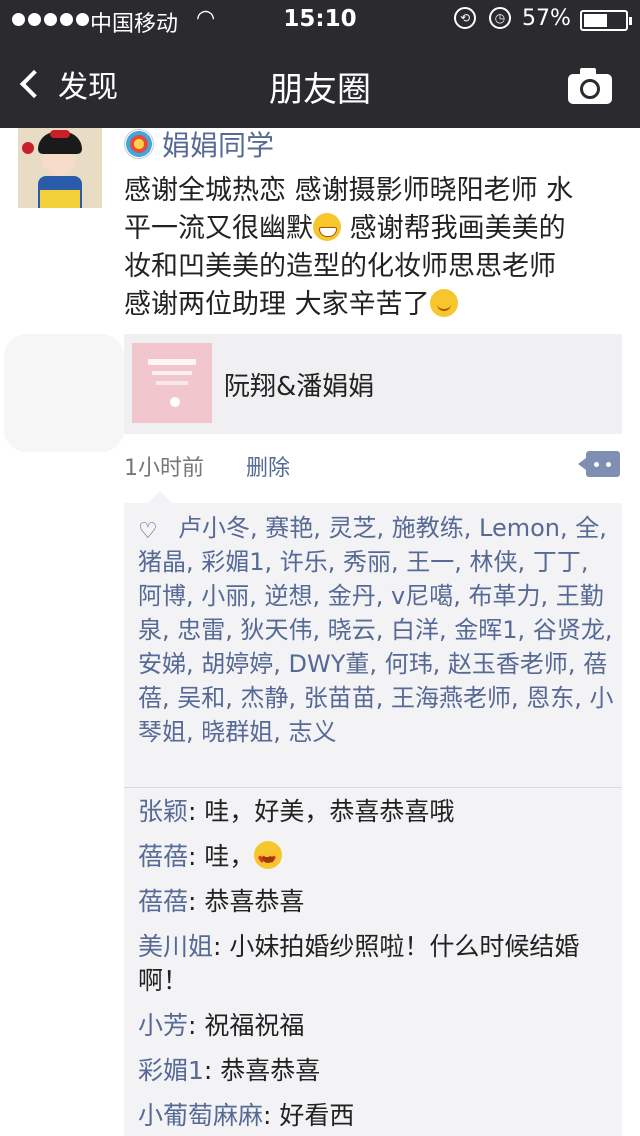 The height and width of the screenshot is (1136, 640). What do you see at coordinates (599, 464) in the screenshot?
I see `comment-menu-button` at bounding box center [599, 464].